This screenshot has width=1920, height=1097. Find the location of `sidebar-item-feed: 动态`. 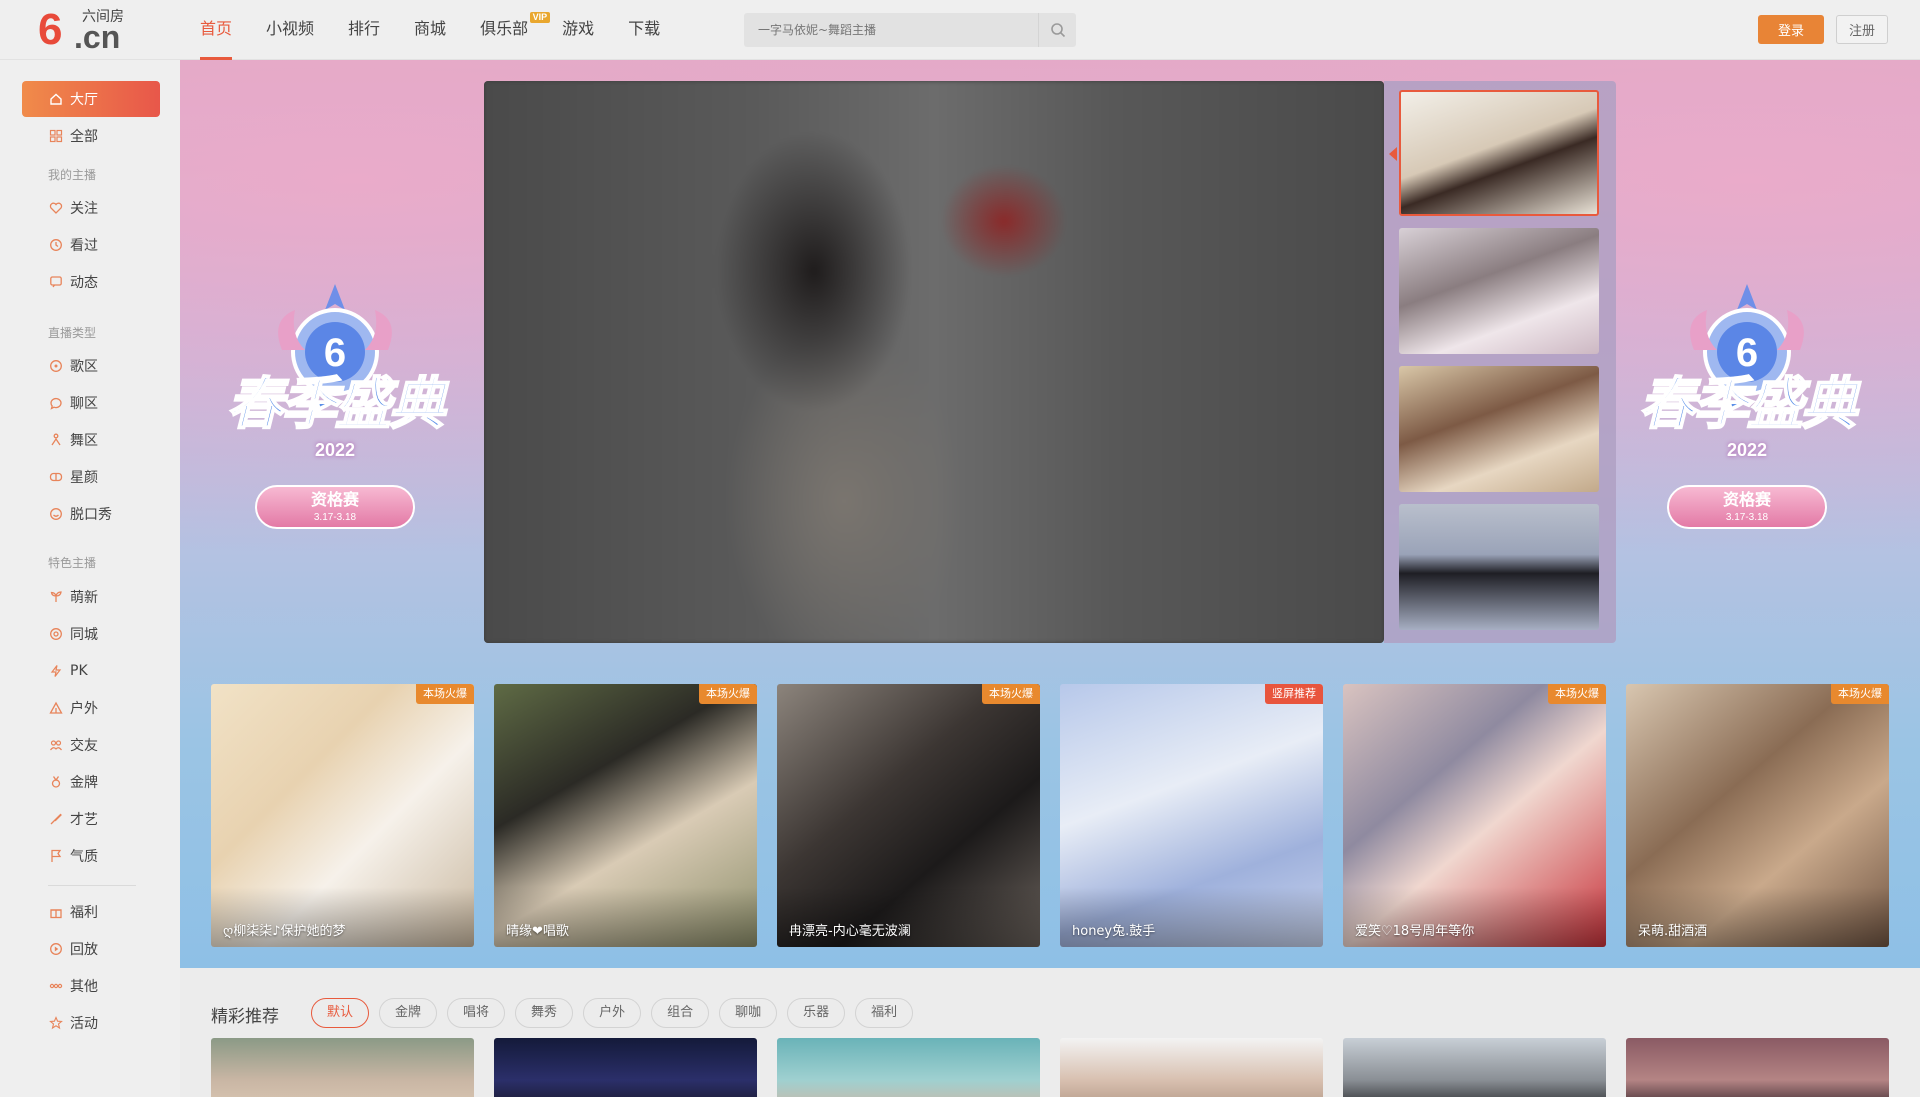

sidebar-item-feed: 动态 is located at coordinates (91, 282).